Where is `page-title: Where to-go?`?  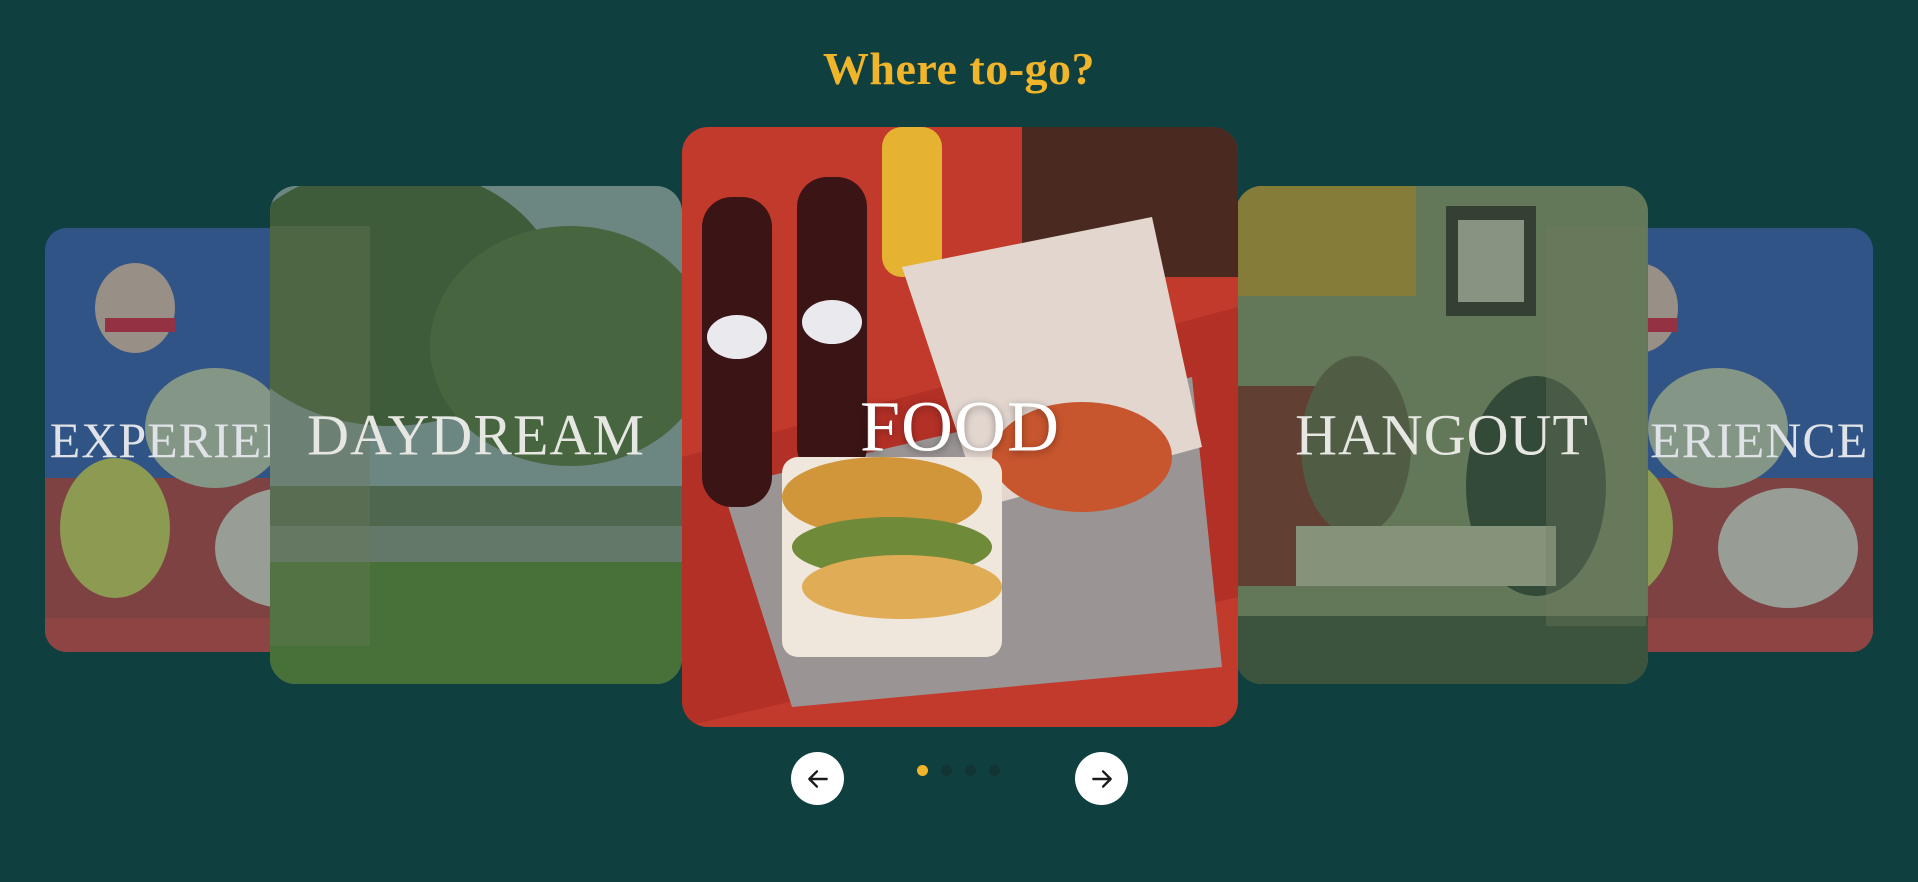 page-title: Where to-go? is located at coordinates (959, 68).